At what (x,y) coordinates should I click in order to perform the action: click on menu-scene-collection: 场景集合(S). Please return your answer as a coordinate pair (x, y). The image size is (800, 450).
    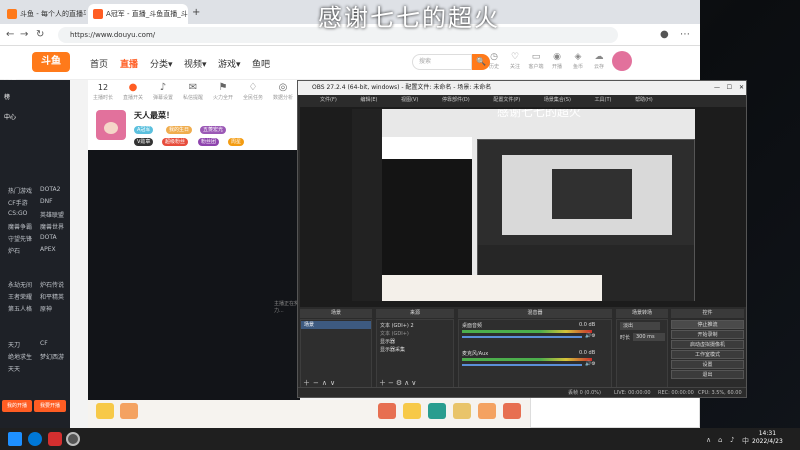
    Looking at the image, I should click on (557, 100).